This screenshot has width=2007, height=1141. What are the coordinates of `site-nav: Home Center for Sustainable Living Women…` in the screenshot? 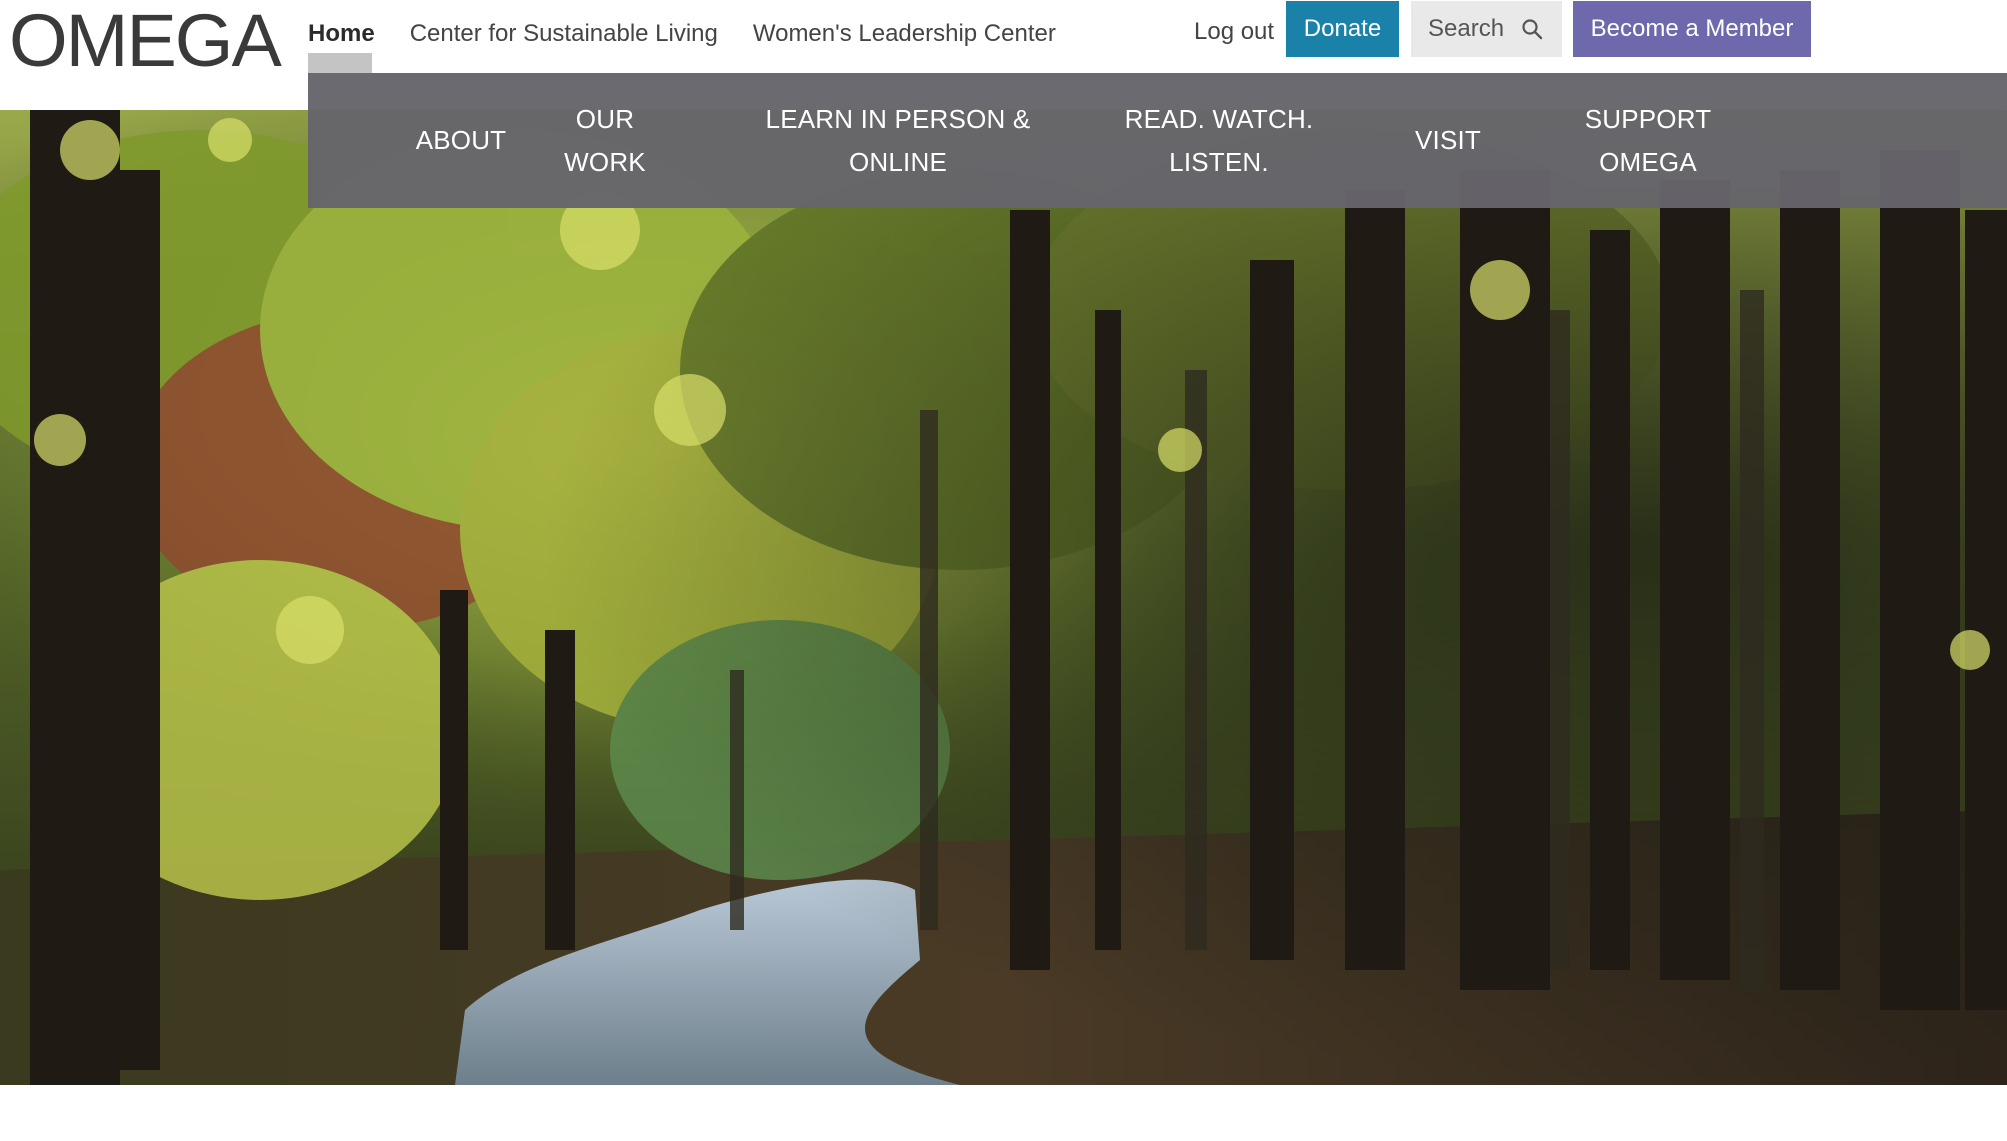 It's located at (699, 36).